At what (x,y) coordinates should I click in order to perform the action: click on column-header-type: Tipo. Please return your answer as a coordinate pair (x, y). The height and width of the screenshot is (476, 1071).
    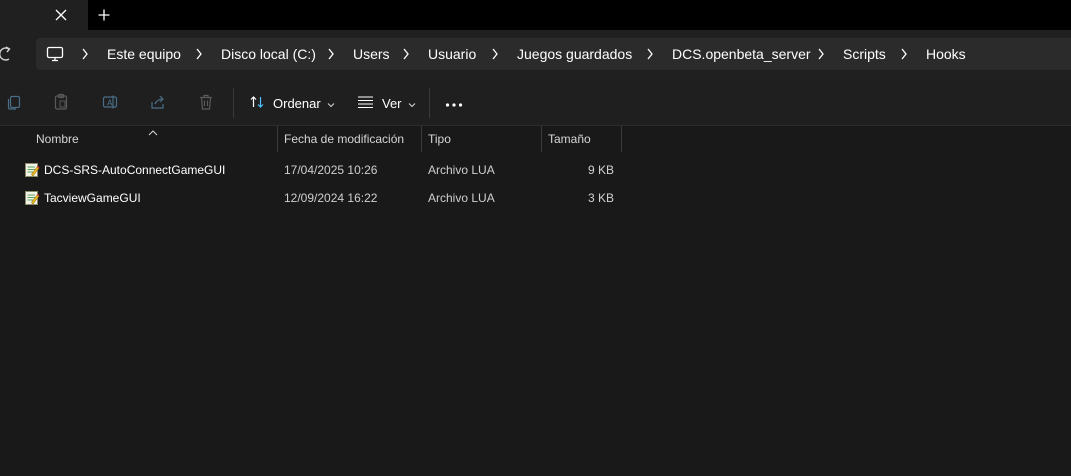
    Looking at the image, I should click on (439, 139).